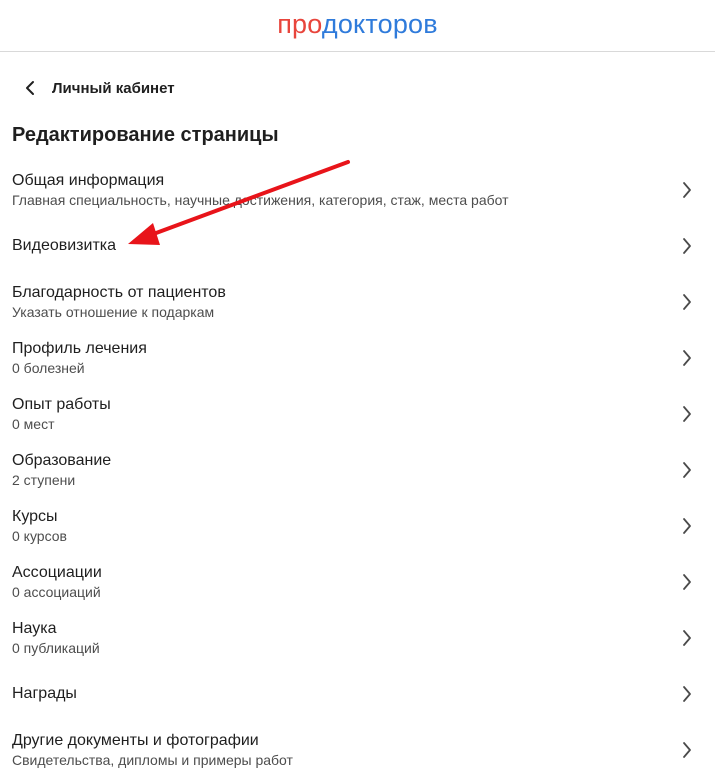  Describe the element at coordinates (35, 516) in the screenshot. I see `menu-item-title: Курсы` at that location.